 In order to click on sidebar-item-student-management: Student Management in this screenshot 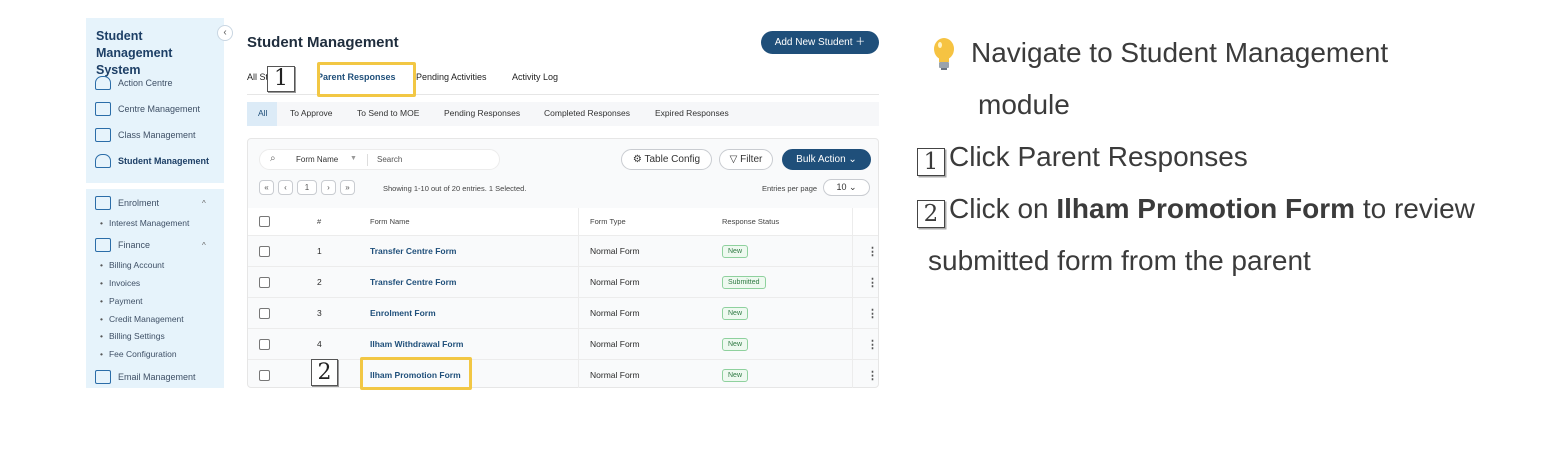, I will do `click(152, 161)`.